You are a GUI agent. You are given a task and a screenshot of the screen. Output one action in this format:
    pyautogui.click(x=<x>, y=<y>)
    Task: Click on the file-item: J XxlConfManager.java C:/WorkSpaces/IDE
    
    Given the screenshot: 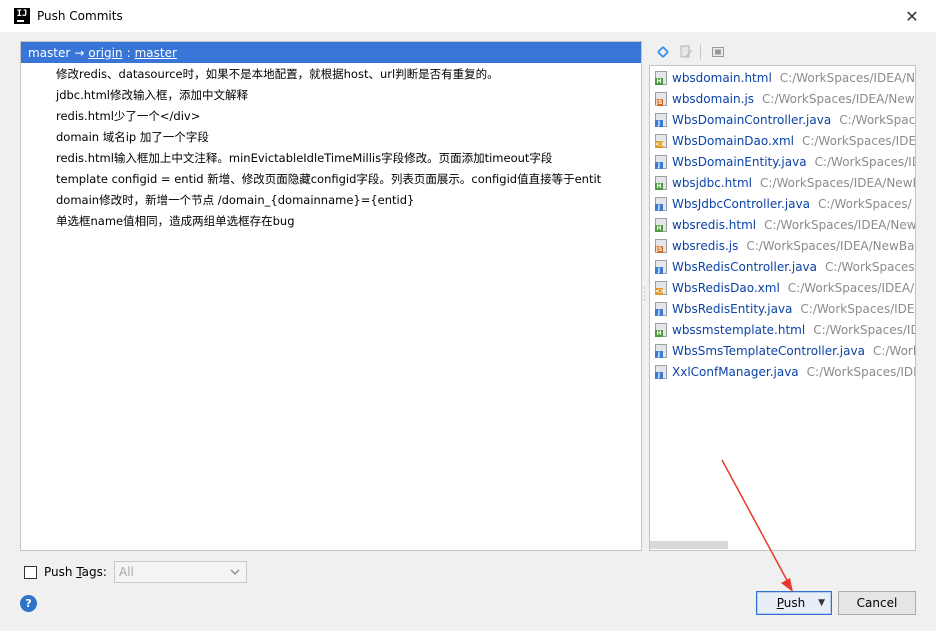 What is the action you would take?
    pyautogui.click(x=782, y=371)
    